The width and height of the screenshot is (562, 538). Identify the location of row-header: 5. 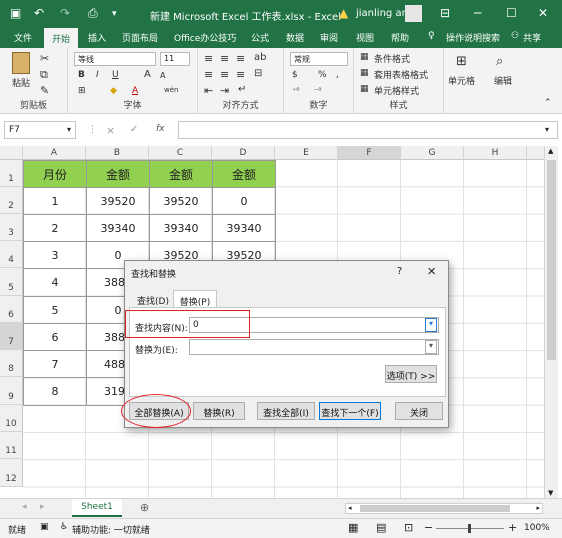
(11, 282).